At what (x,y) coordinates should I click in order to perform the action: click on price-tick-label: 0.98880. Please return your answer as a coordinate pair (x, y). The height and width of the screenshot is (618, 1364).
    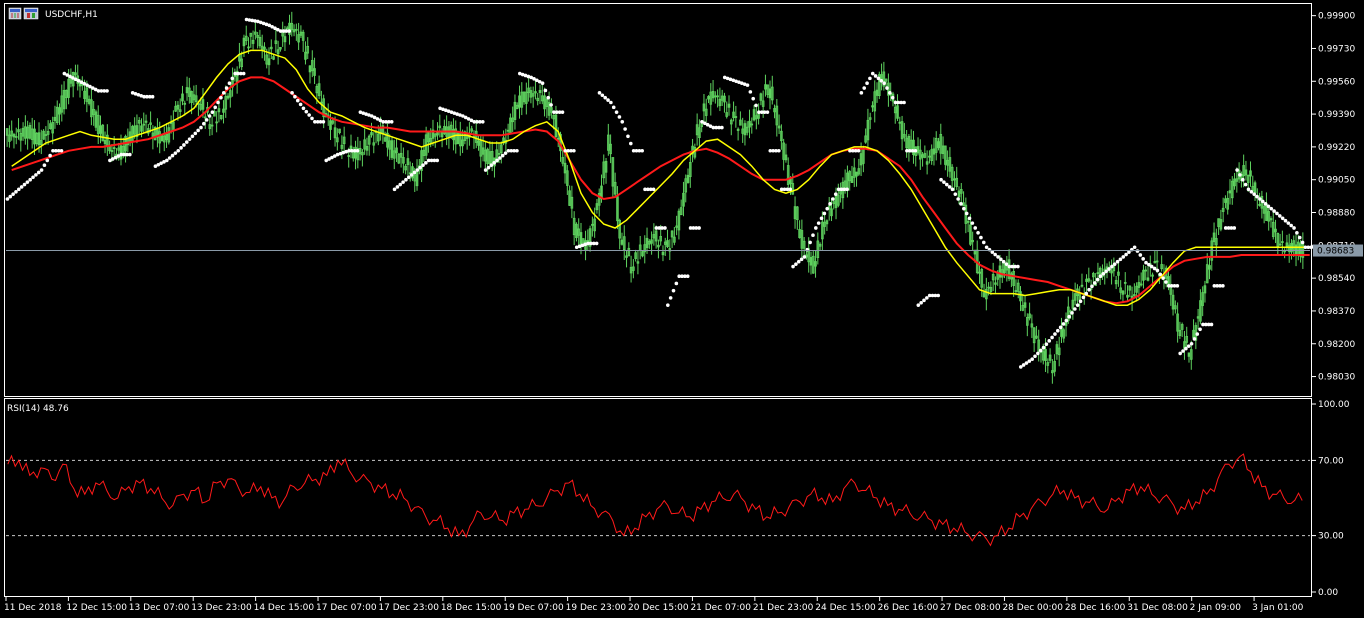
    Looking at the image, I should click on (1336, 214).